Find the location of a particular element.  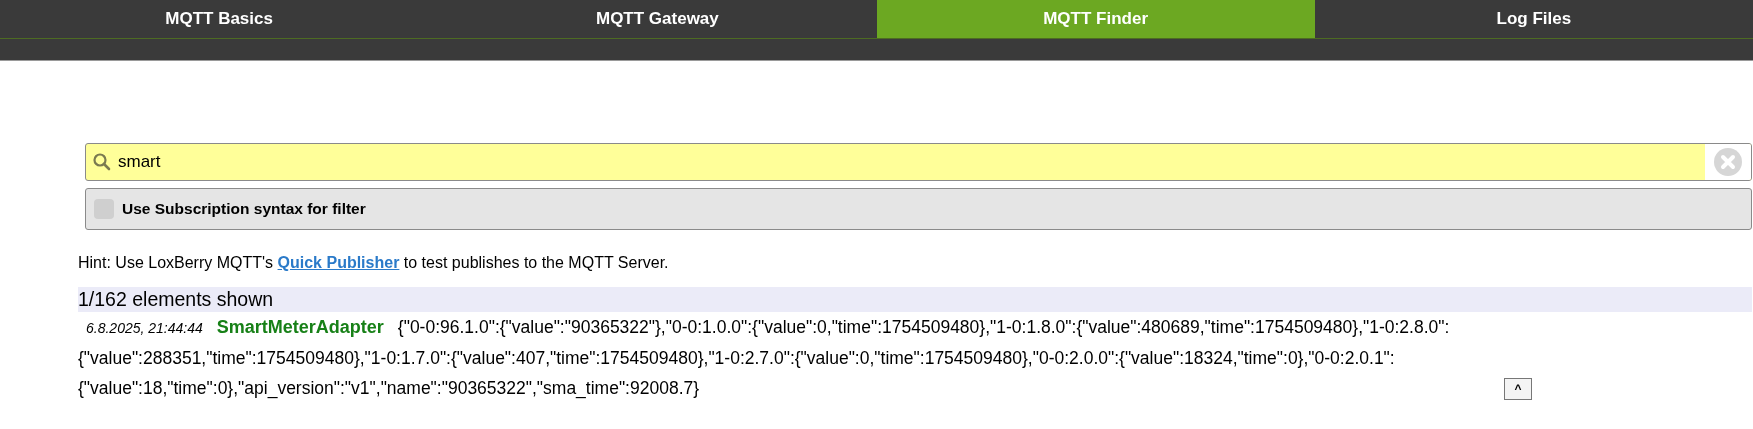

subscription-syntax-checkbox: Use Subscription syntax for filter is located at coordinates (918, 209).